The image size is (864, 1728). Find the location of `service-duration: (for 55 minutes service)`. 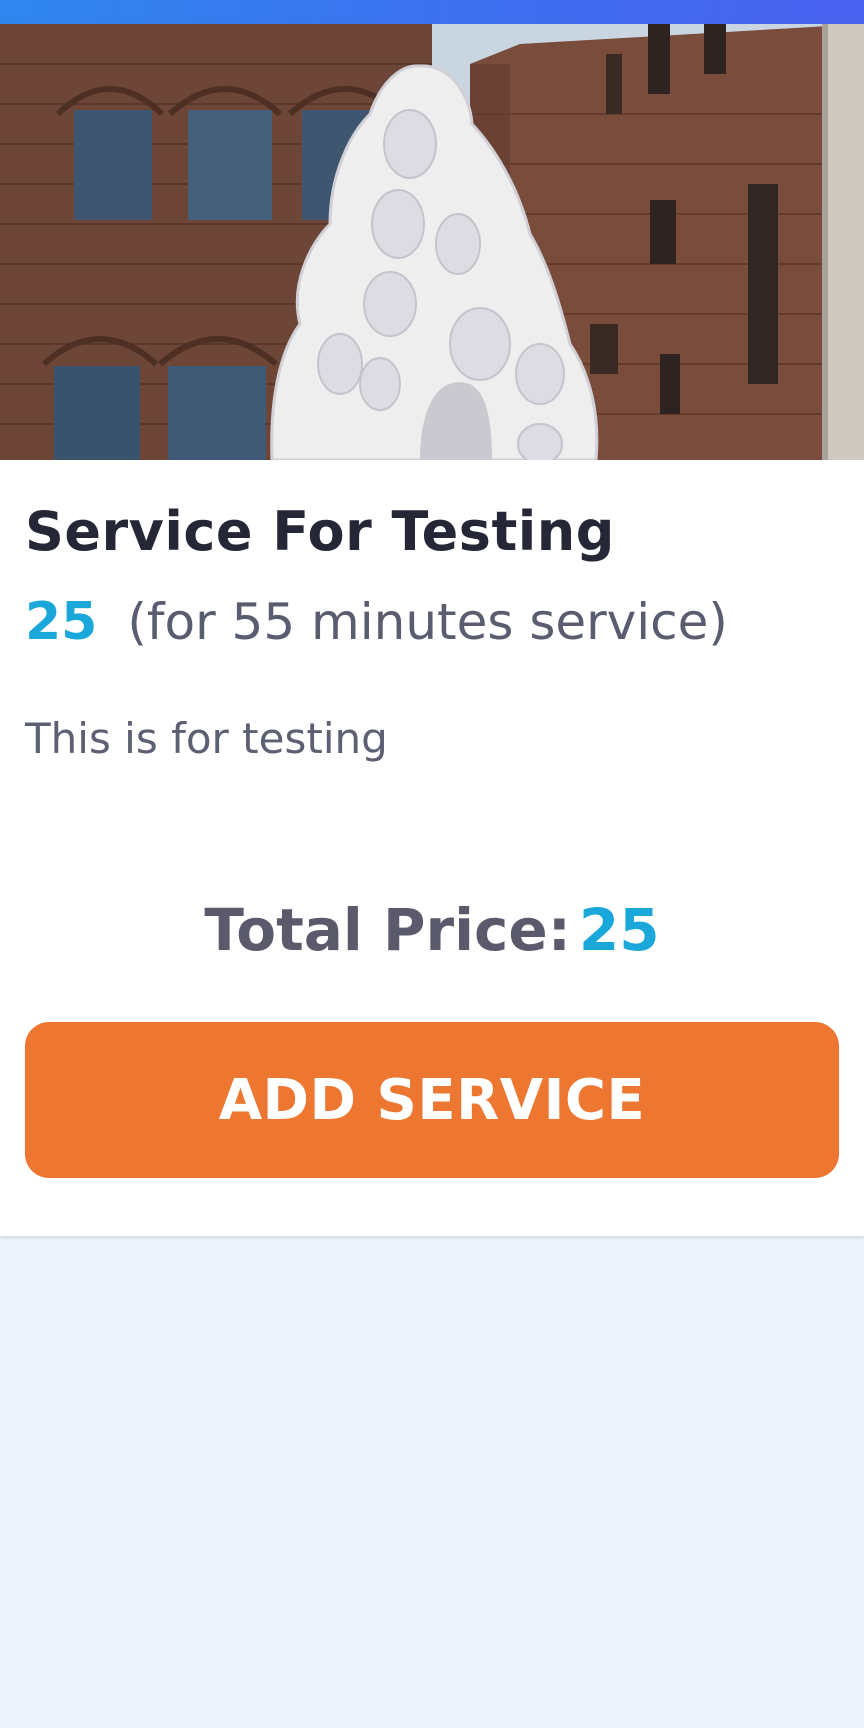

service-duration: (for 55 minutes service) is located at coordinates (427, 622).